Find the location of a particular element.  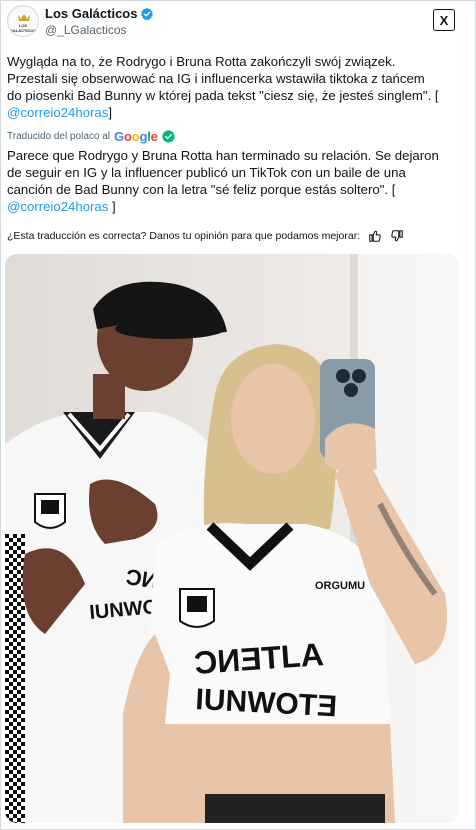

google-logo-text: Google is located at coordinates (136, 136).